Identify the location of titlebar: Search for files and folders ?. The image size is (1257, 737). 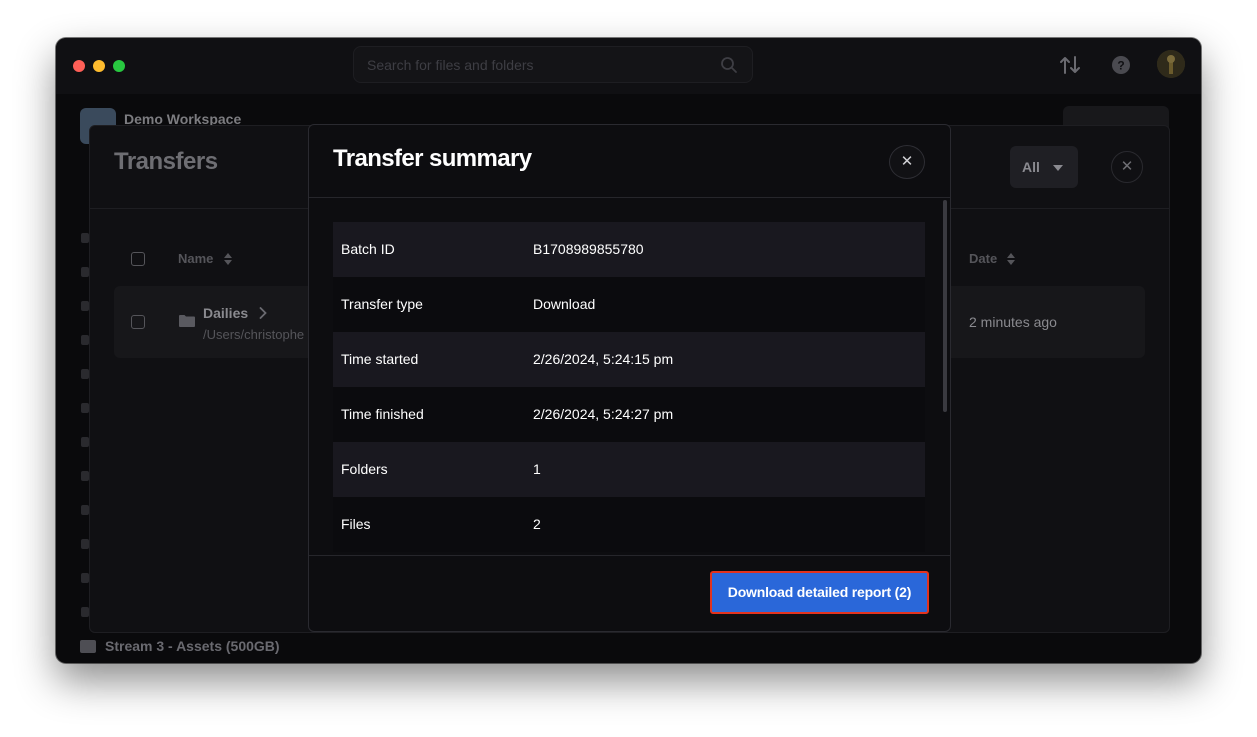
(628, 66).